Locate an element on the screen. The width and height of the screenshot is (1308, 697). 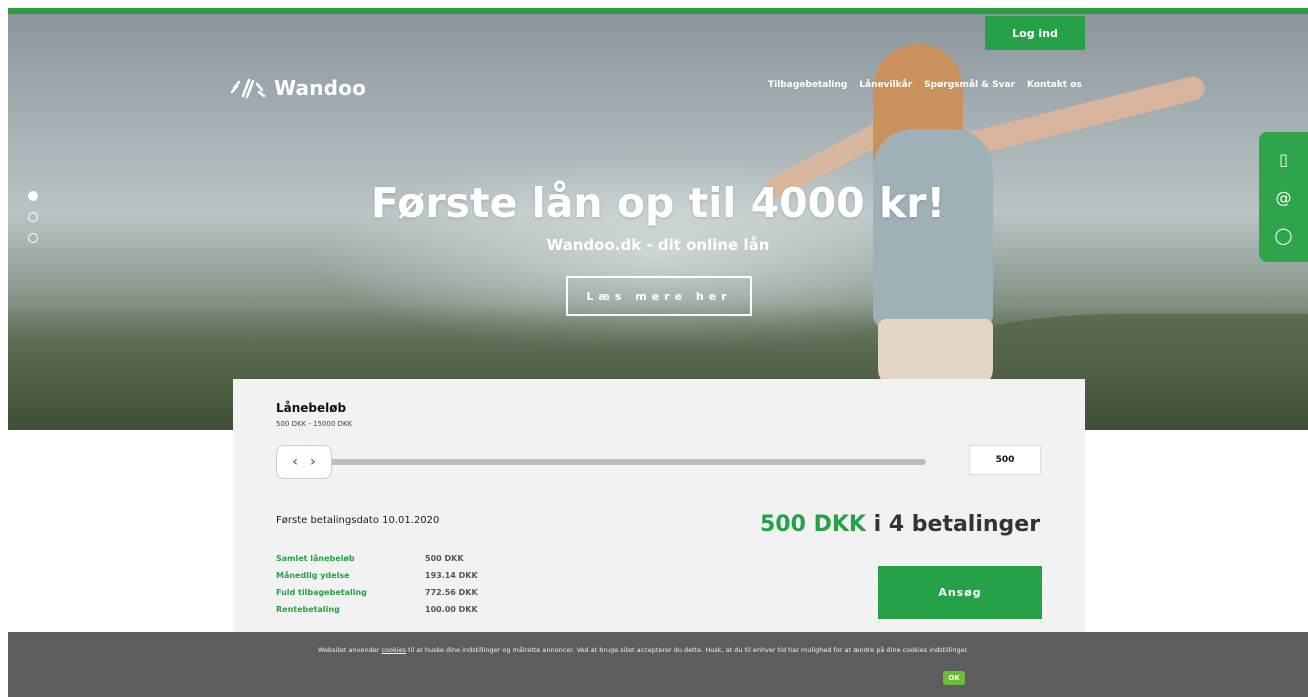
loan-amount-range: 500 DKK - 15000 DKK is located at coordinates (314, 424).